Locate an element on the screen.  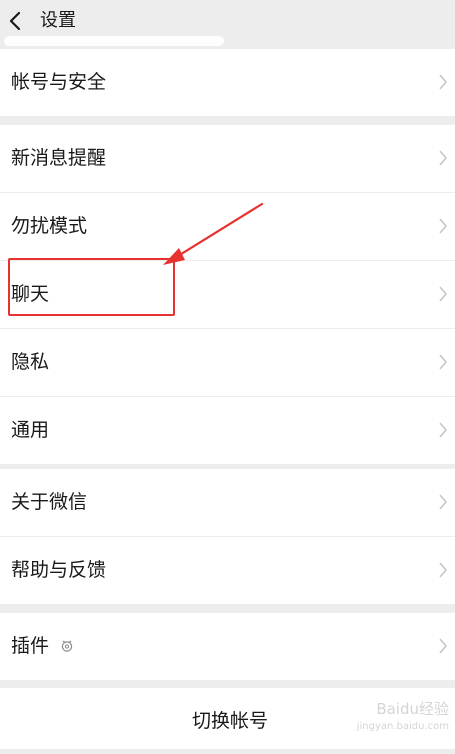
settings-item-general: 通用 is located at coordinates (227, 430).